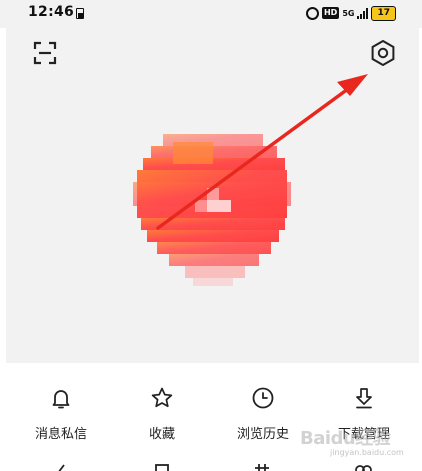 The image size is (422, 471). What do you see at coordinates (263, 414) in the screenshot?
I see `menu-item-history: 浏览历史` at bounding box center [263, 414].